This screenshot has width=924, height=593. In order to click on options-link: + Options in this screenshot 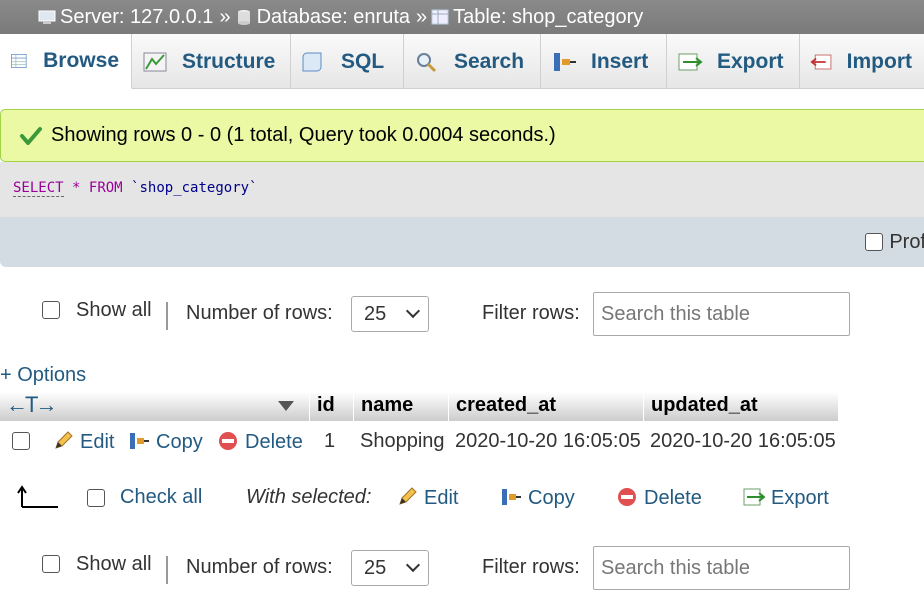, I will do `click(43, 375)`.